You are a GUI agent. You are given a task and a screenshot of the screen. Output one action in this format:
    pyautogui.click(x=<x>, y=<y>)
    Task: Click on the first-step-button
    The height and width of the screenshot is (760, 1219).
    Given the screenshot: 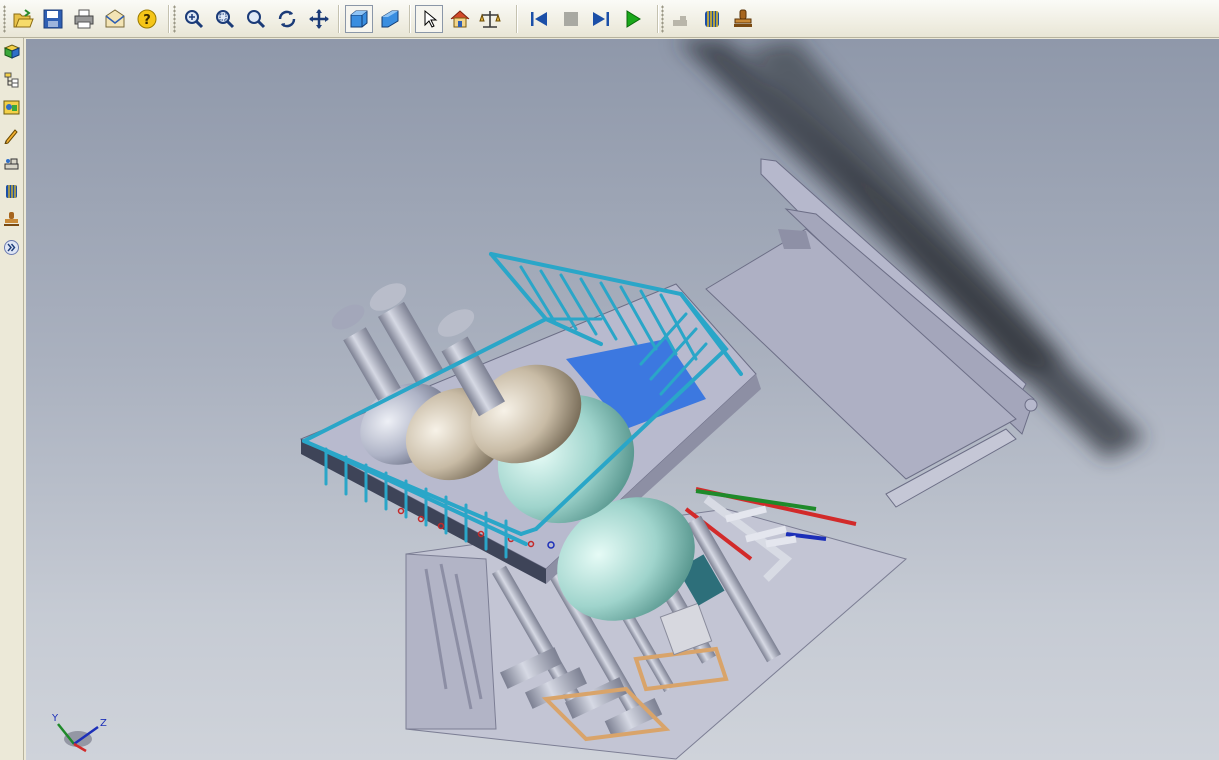 What is the action you would take?
    pyautogui.click(x=539, y=19)
    